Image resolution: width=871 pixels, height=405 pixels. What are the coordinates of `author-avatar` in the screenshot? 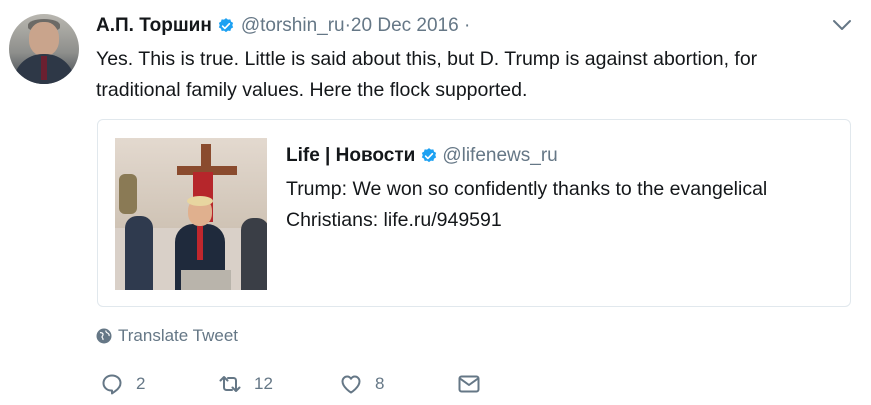 It's located at (44, 49).